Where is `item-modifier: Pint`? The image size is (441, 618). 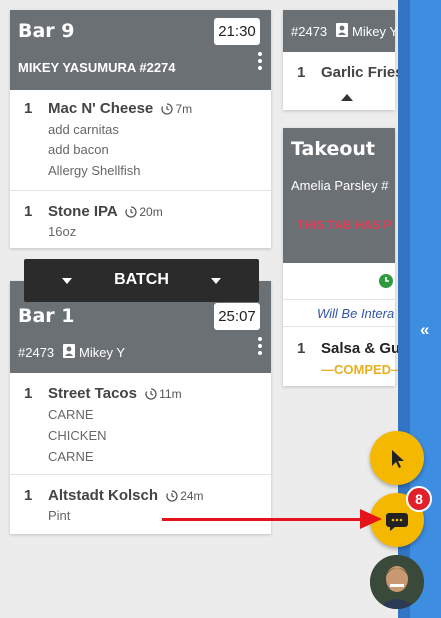 item-modifier: Pint is located at coordinates (59, 515).